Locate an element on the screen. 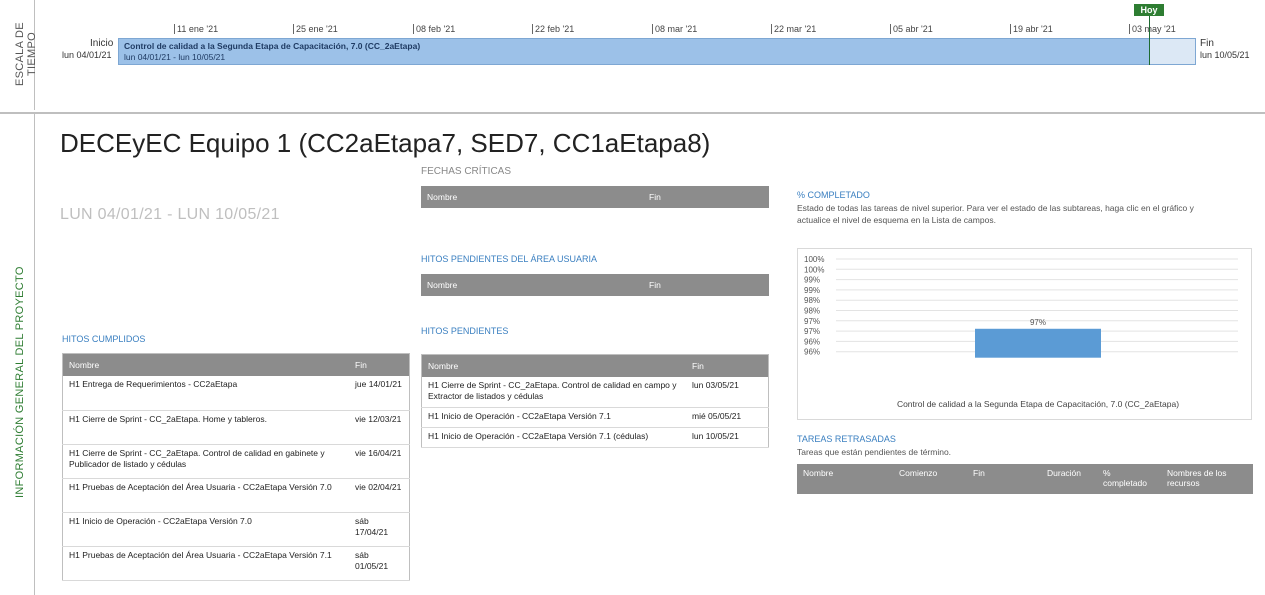 Image resolution: width=1265 pixels, height=595 pixels. milestone-end: jue 14/01/21 is located at coordinates (379, 393).